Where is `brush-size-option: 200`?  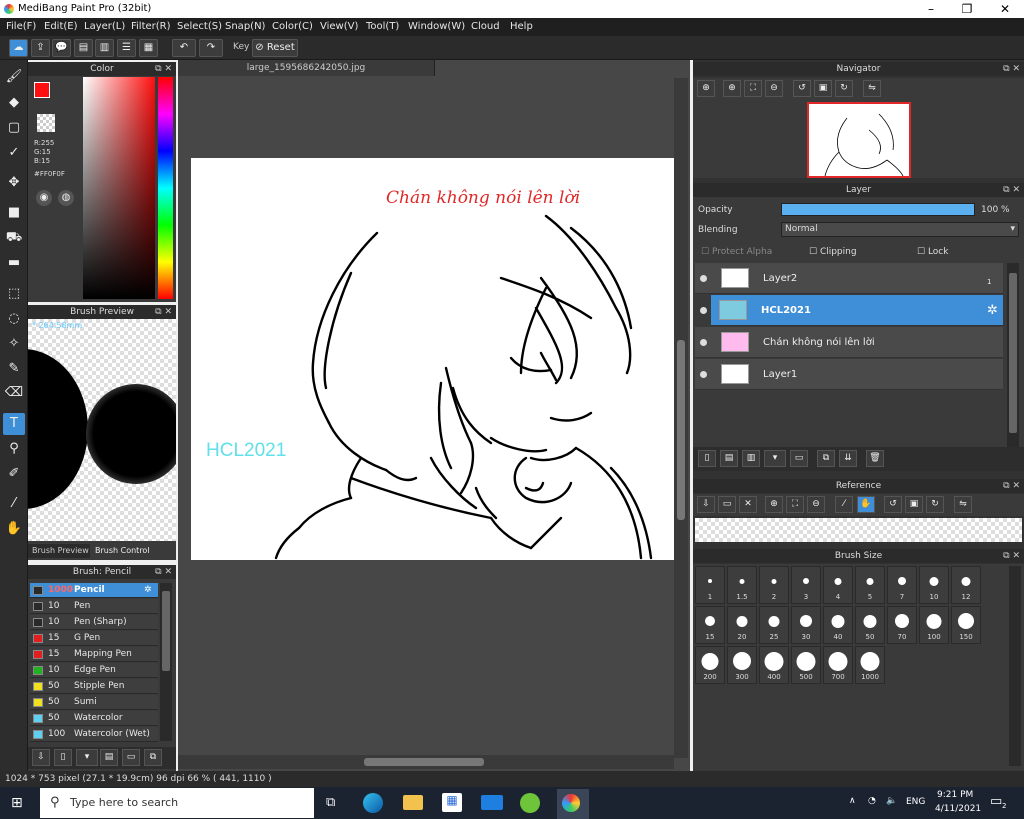
brush-size-option: 200 is located at coordinates (710, 665).